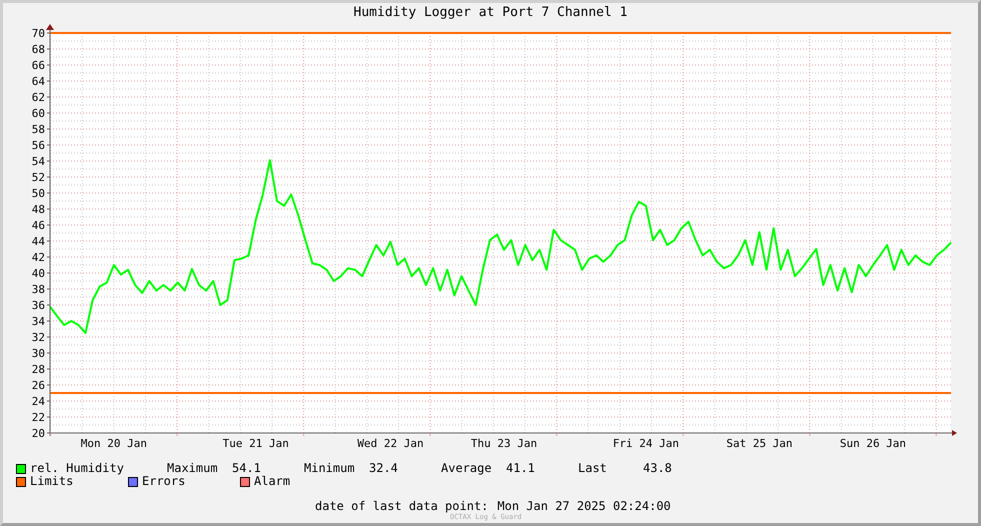 The width and height of the screenshot is (981, 526). Describe the element at coordinates (38, 433) in the screenshot. I see `y-tick-label: 20` at that location.